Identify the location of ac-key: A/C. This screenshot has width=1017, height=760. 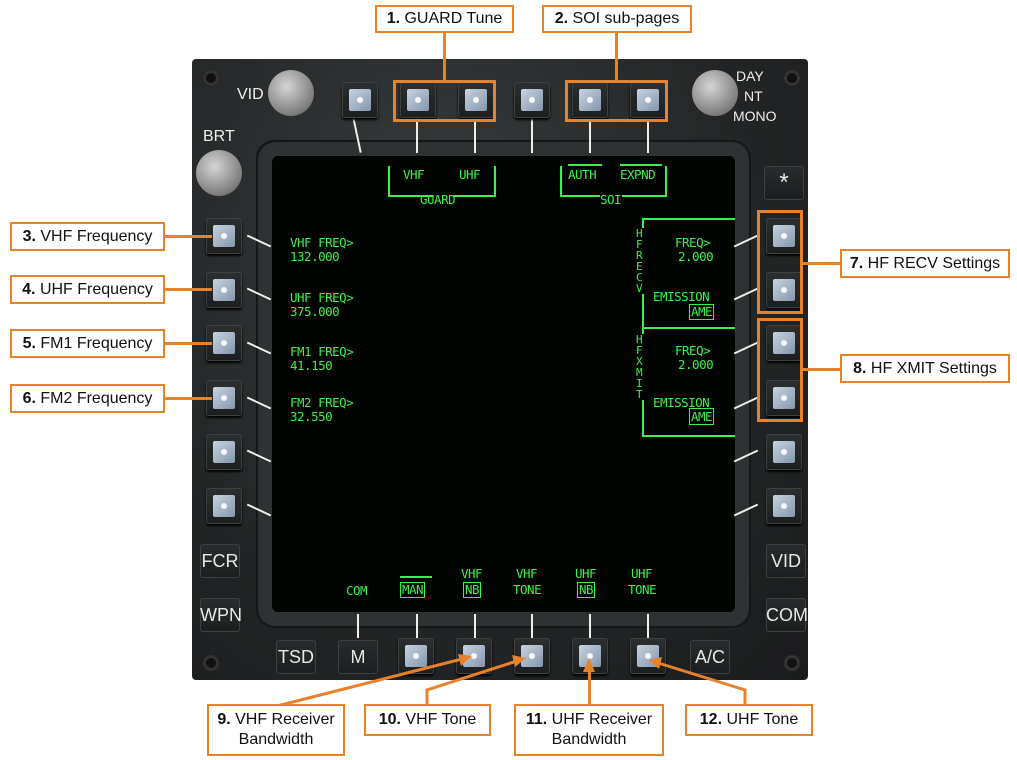
(710, 657).